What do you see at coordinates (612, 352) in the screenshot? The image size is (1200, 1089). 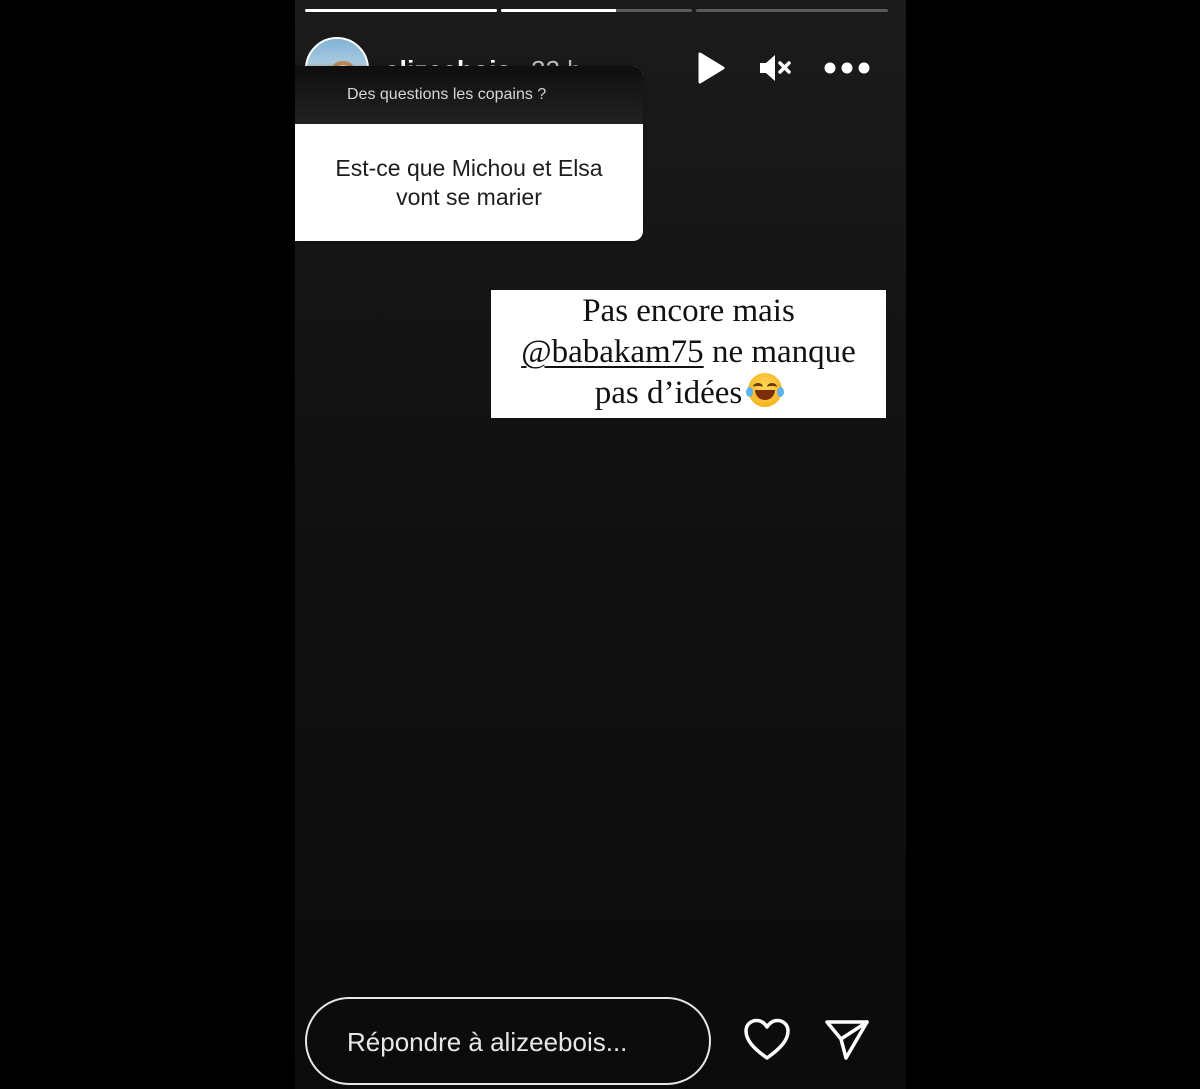 I see `mention-link: @babakam75` at bounding box center [612, 352].